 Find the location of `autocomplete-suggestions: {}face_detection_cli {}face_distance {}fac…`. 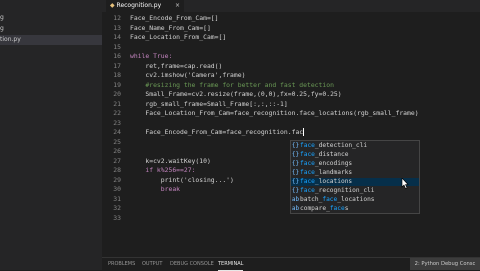

autocomplete-suggestions: {}face_detection_cli {}face_distance {}fac… is located at coordinates (355, 177).